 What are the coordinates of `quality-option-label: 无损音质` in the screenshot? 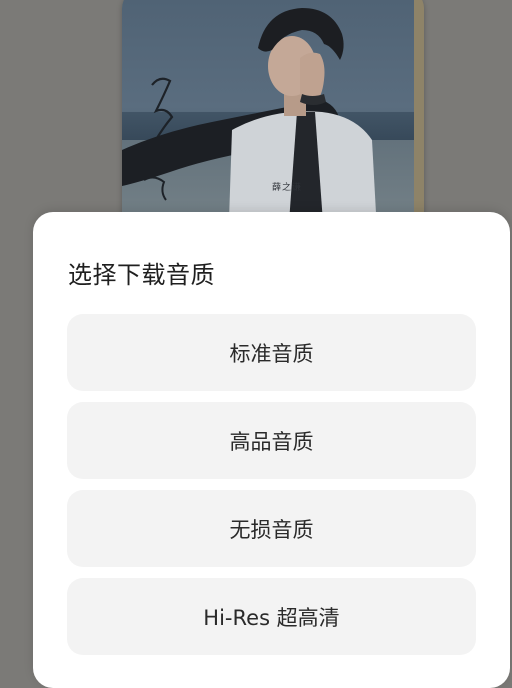 It's located at (271, 529).